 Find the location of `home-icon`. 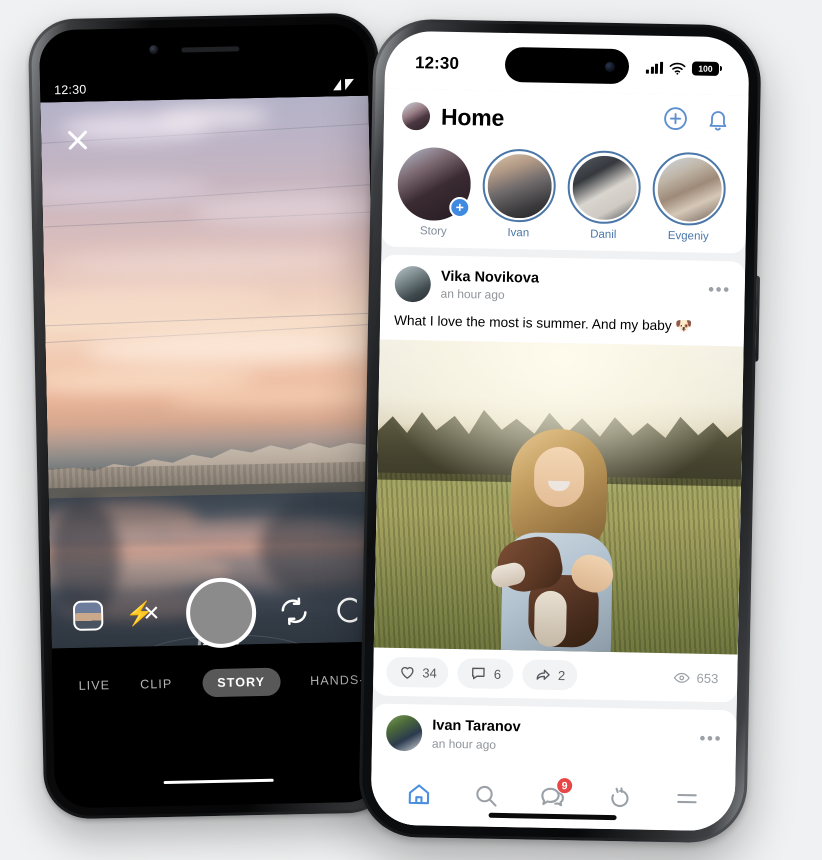

home-icon is located at coordinates (418, 794).